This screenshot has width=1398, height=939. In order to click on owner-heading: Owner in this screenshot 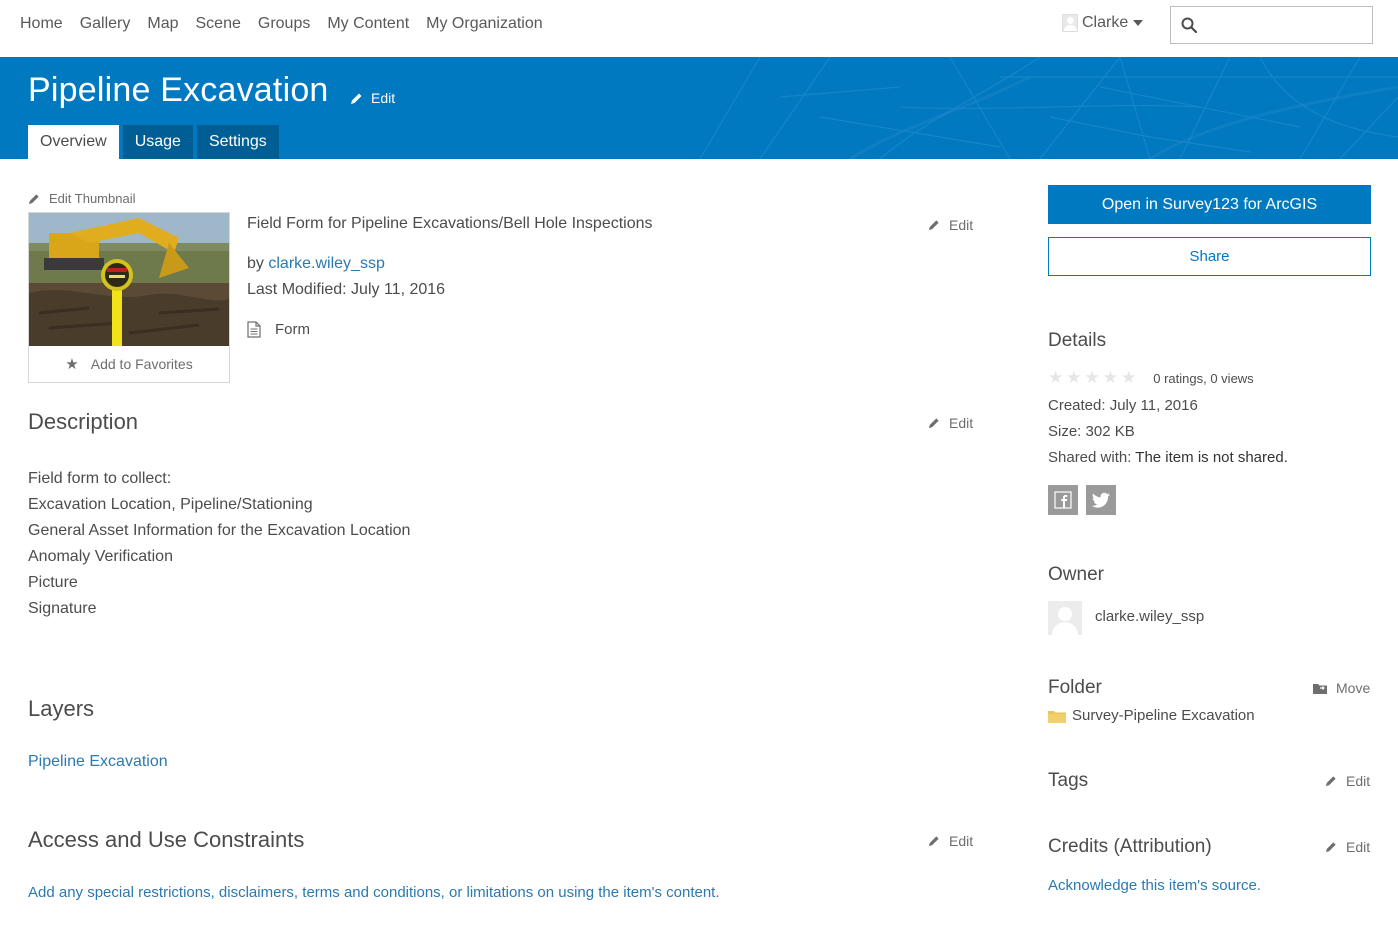, I will do `click(1076, 574)`.